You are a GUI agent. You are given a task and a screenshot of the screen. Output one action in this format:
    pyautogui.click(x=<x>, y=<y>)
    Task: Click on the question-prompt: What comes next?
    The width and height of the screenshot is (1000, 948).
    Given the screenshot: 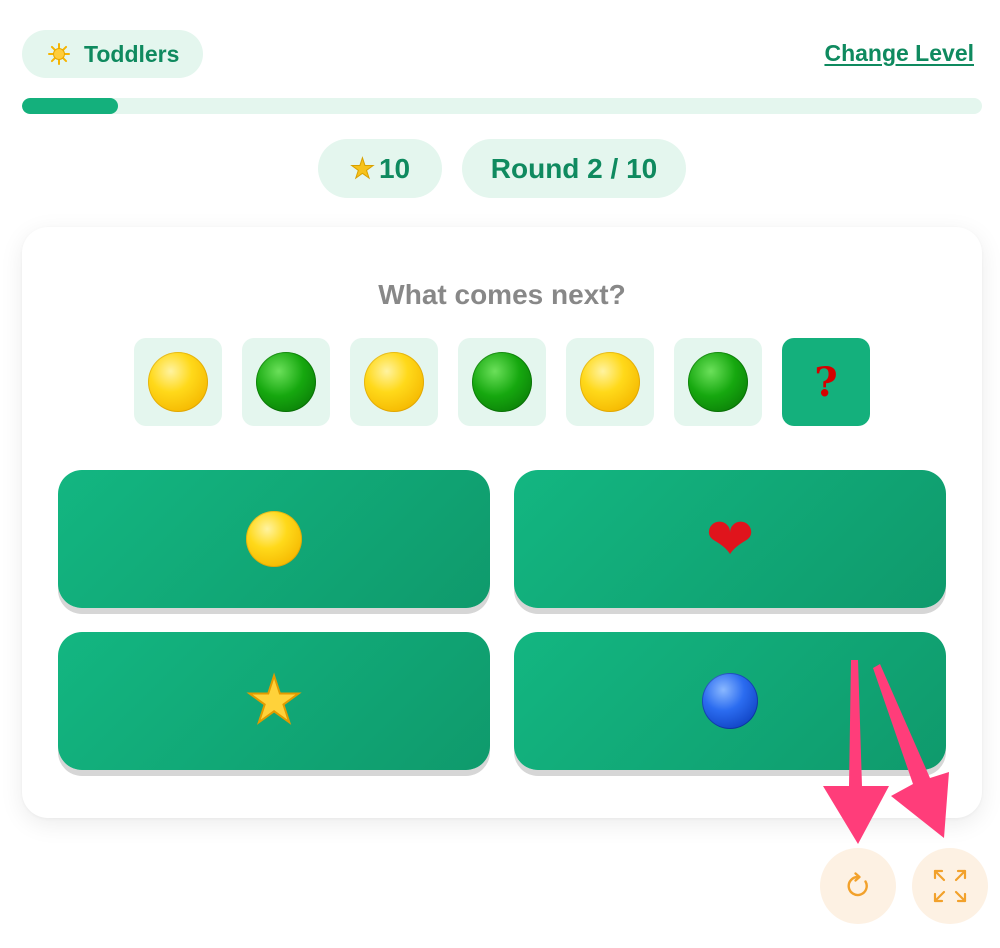 What is the action you would take?
    pyautogui.click(x=502, y=294)
    